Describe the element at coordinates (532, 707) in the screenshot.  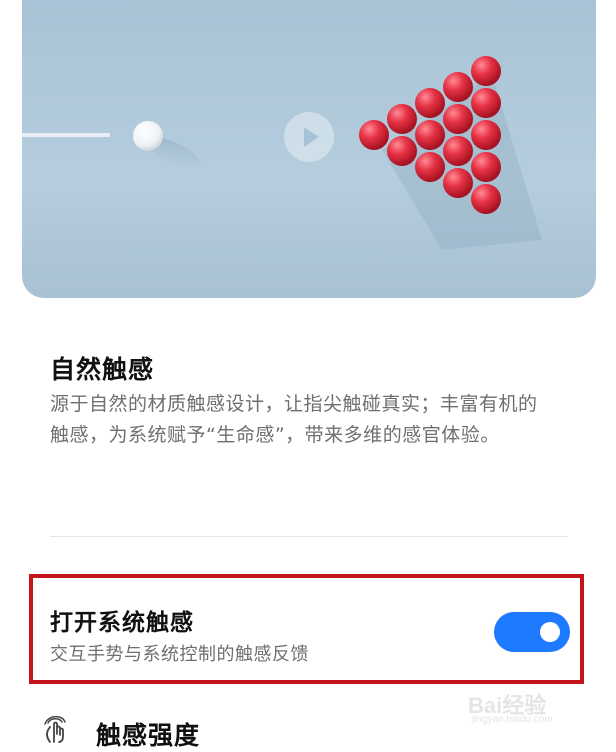
I see `watermark: Bai经验 jingyan.baidu.com` at that location.